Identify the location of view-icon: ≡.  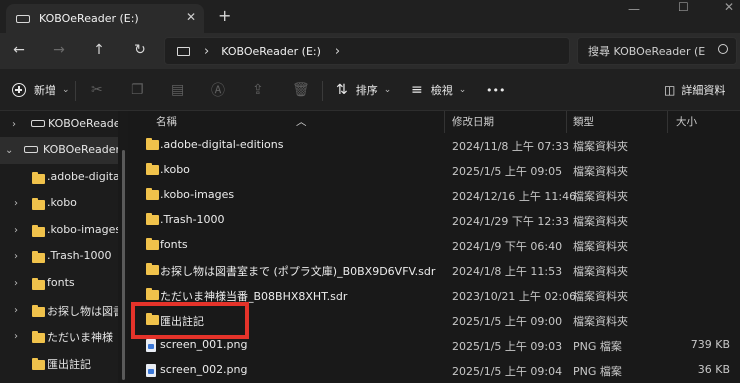
(417, 90).